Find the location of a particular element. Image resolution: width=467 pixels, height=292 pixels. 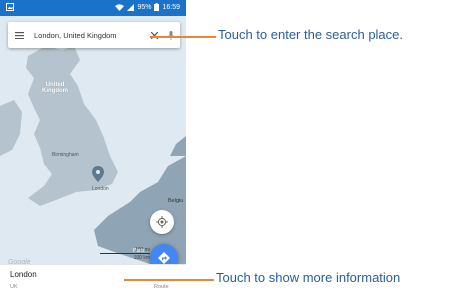

map-label-london: London is located at coordinates (100, 189).